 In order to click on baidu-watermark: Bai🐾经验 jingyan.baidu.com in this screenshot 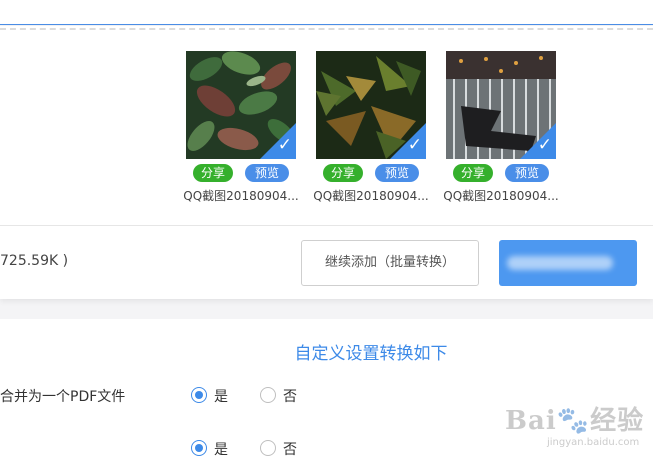, I will do `click(575, 430)`.